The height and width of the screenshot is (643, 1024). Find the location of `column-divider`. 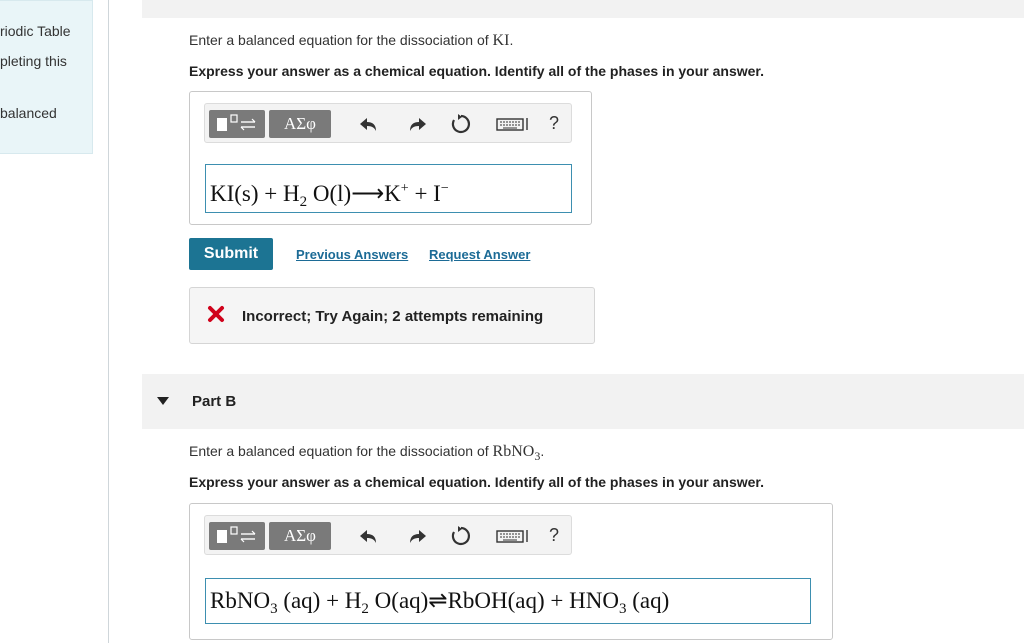

column-divider is located at coordinates (108, 321).